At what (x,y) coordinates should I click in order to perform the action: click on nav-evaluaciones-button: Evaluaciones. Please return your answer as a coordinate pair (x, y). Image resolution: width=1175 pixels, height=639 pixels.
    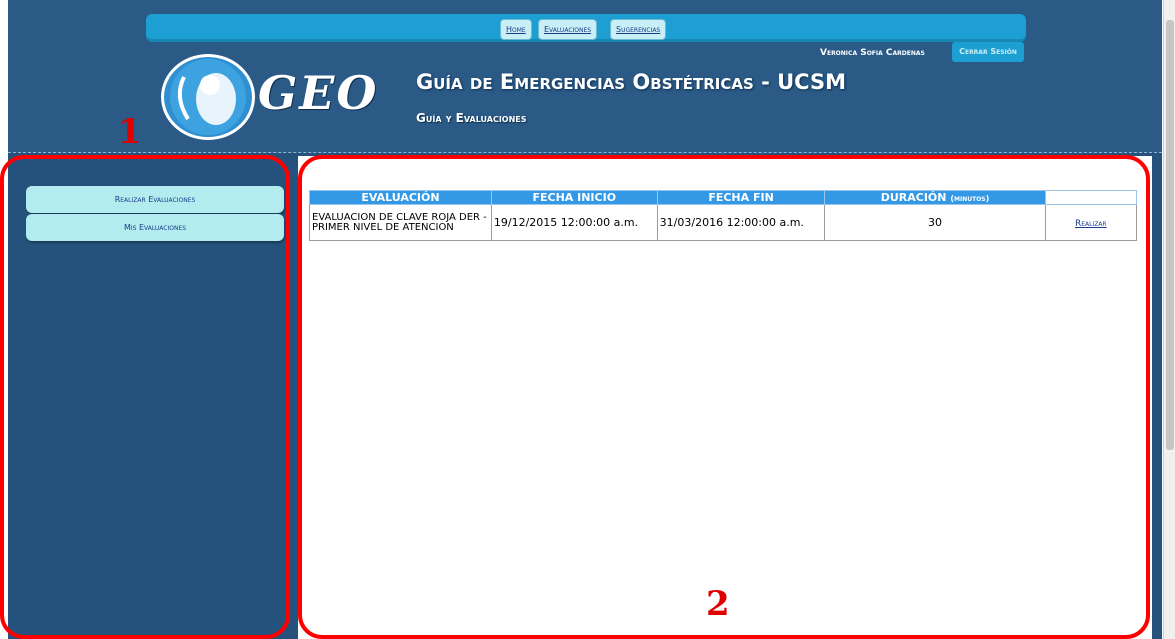
    Looking at the image, I should click on (568, 29).